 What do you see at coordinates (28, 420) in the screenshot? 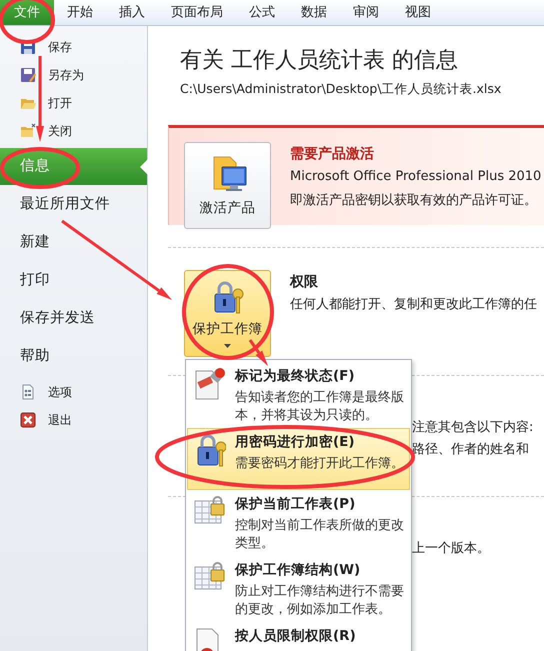
I see `close-icon` at bounding box center [28, 420].